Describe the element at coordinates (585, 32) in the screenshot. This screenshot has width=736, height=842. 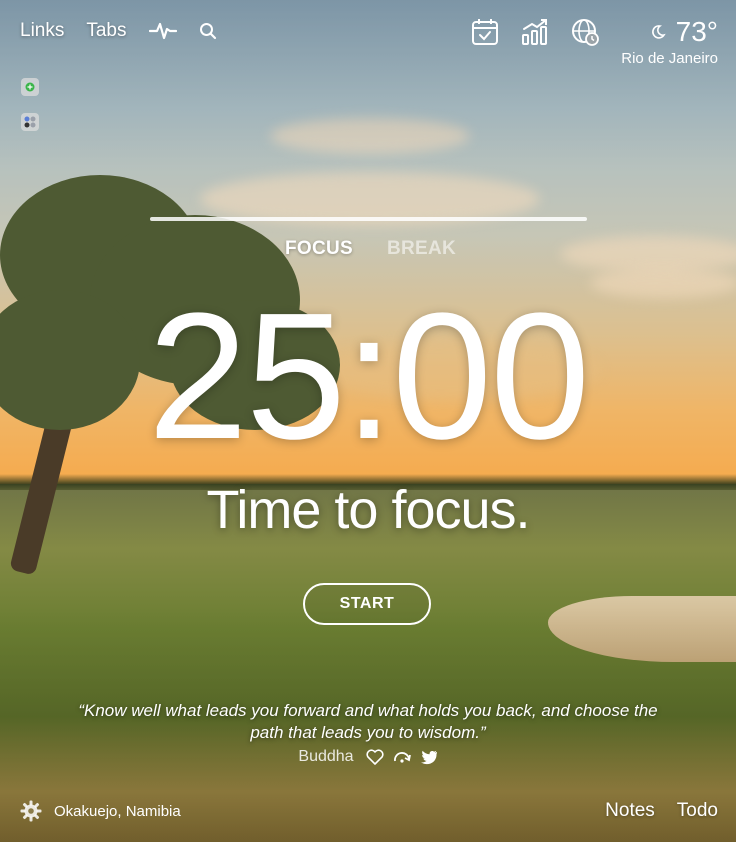
I see `globe-clock-icon` at that location.